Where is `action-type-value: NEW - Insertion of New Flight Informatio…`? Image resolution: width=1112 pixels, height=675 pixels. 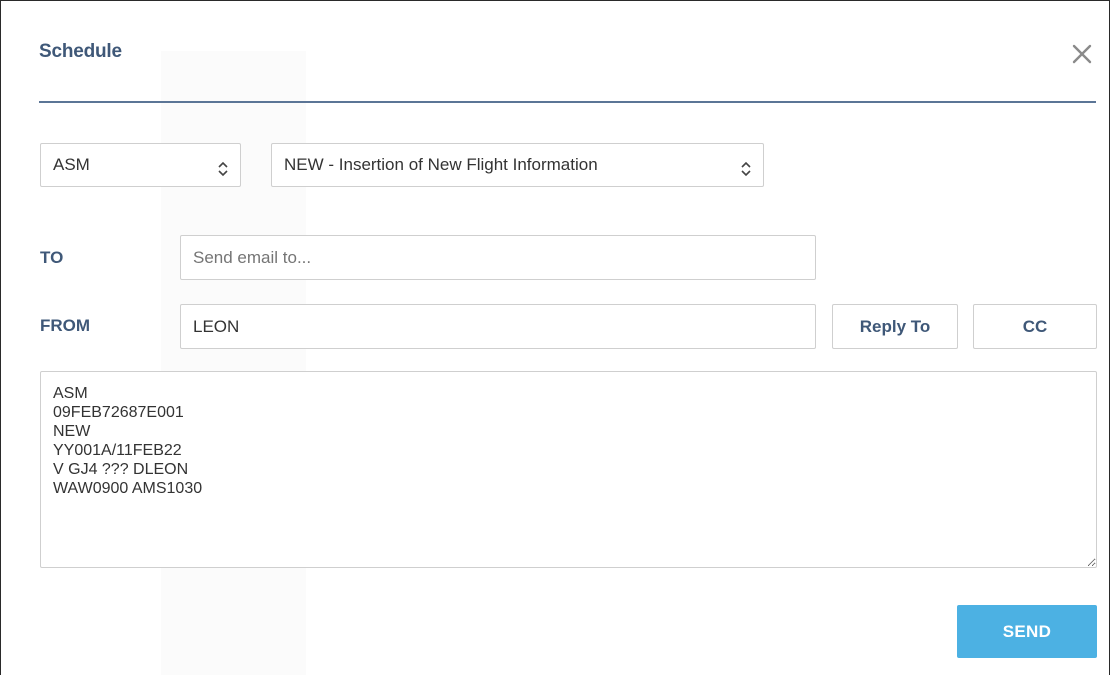 action-type-value: NEW - Insertion of New Flight Informatio… is located at coordinates (441, 164).